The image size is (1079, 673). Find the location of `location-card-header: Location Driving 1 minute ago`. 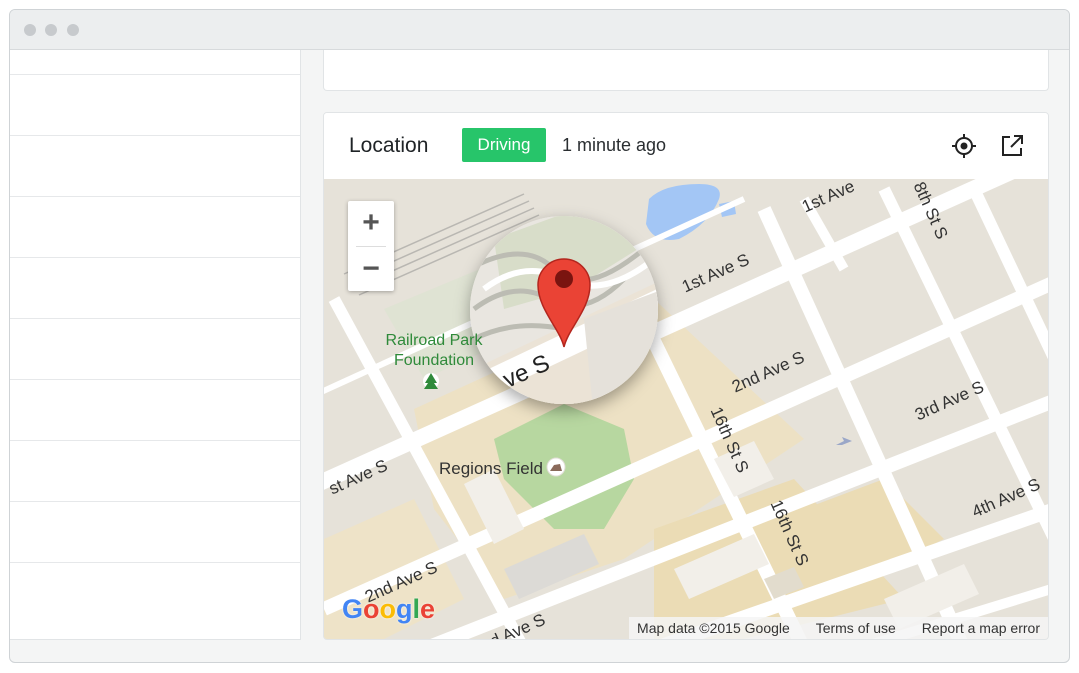

location-card-header: Location Driving 1 minute ago is located at coordinates (686, 146).